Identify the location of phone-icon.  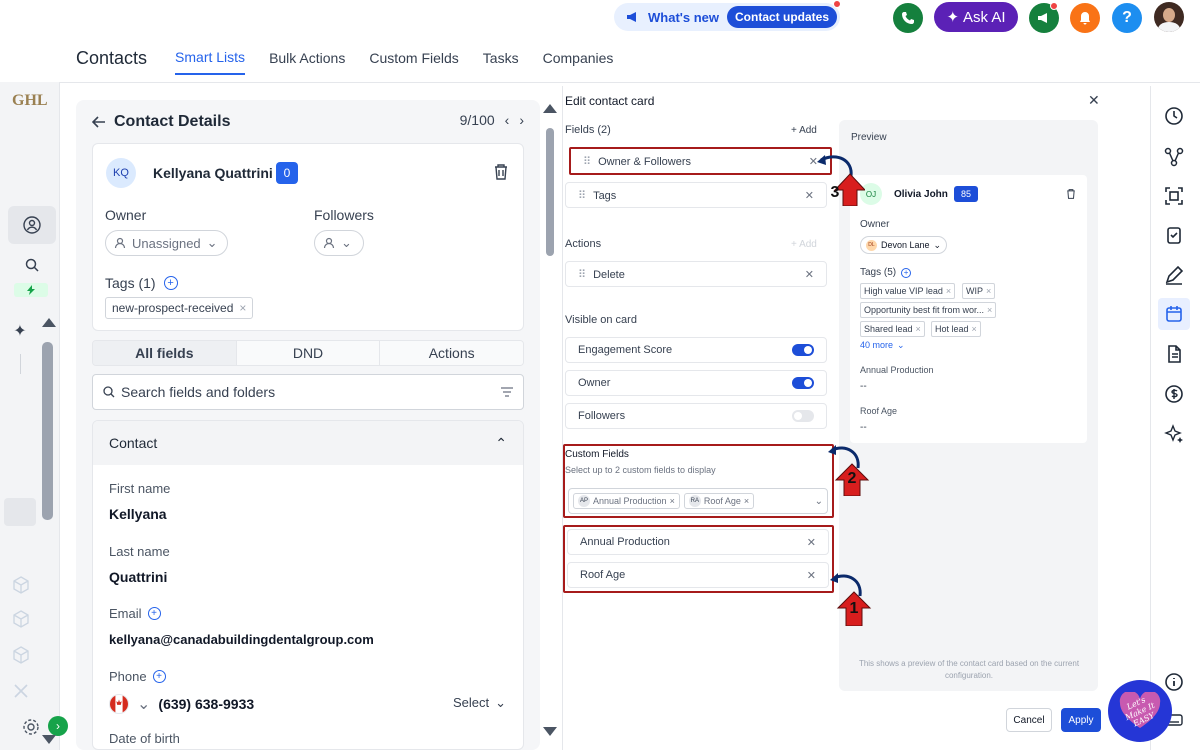
(908, 18).